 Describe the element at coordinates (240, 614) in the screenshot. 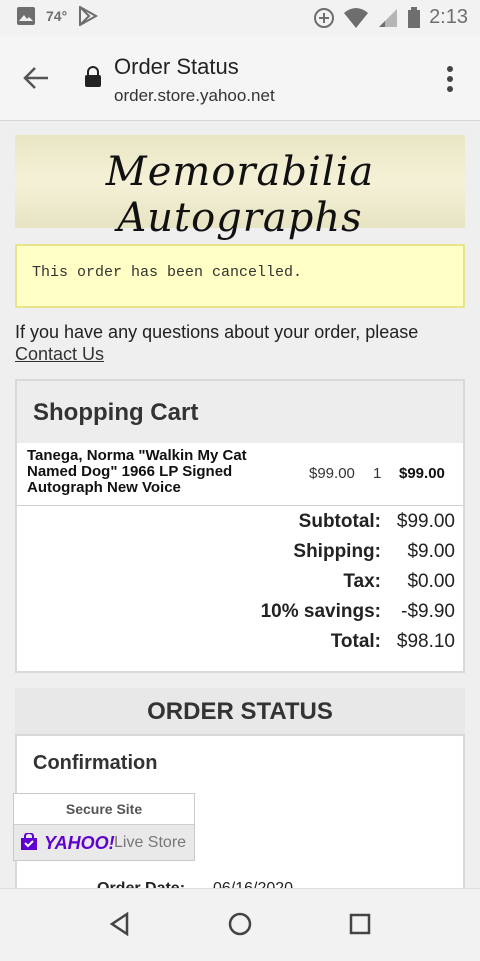

I see `savings-row: 10% savings: -$9.90` at that location.